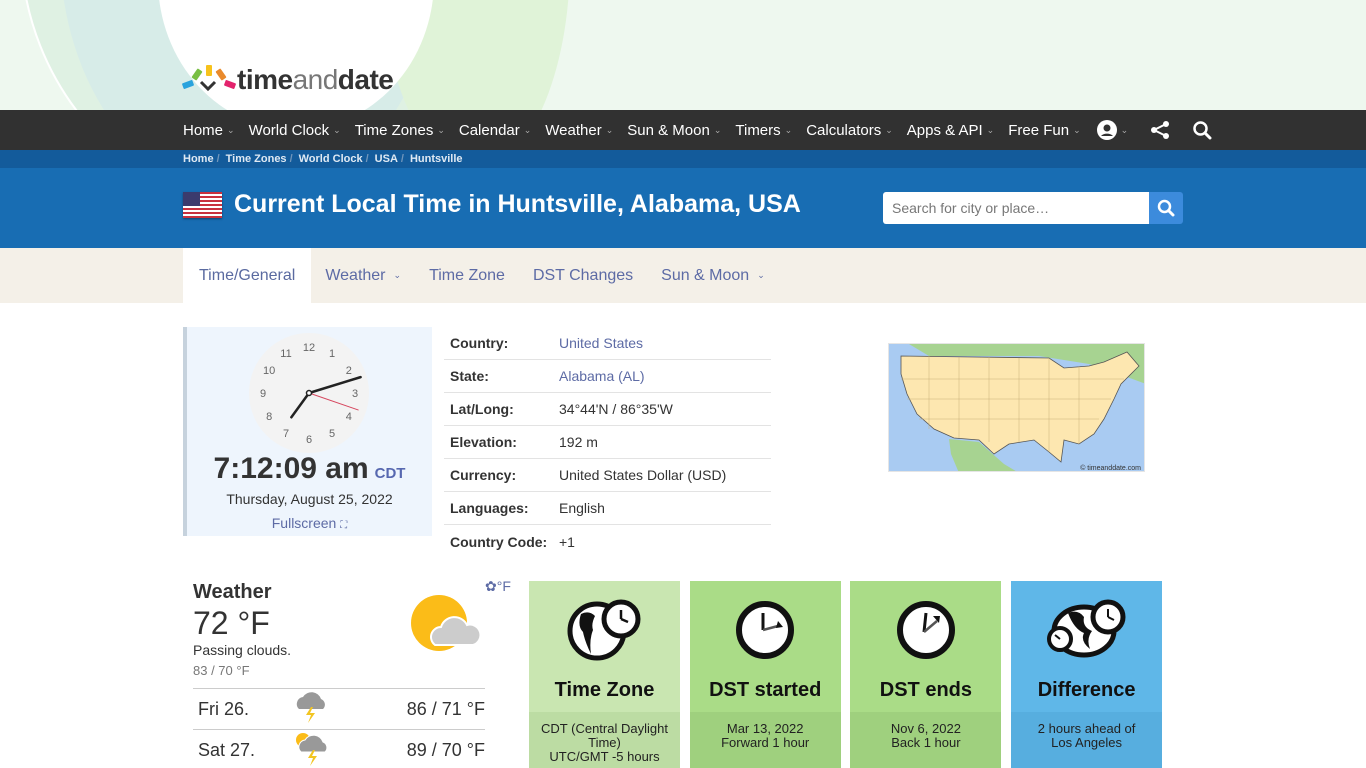  I want to click on tab-label: DST Changes, so click(583, 275).